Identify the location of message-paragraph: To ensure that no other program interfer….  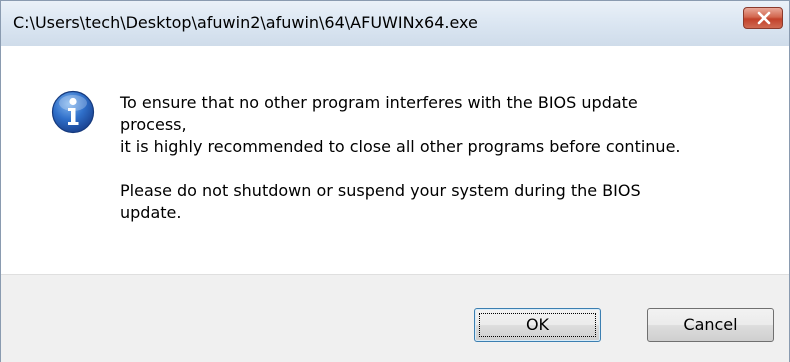
(440, 125).